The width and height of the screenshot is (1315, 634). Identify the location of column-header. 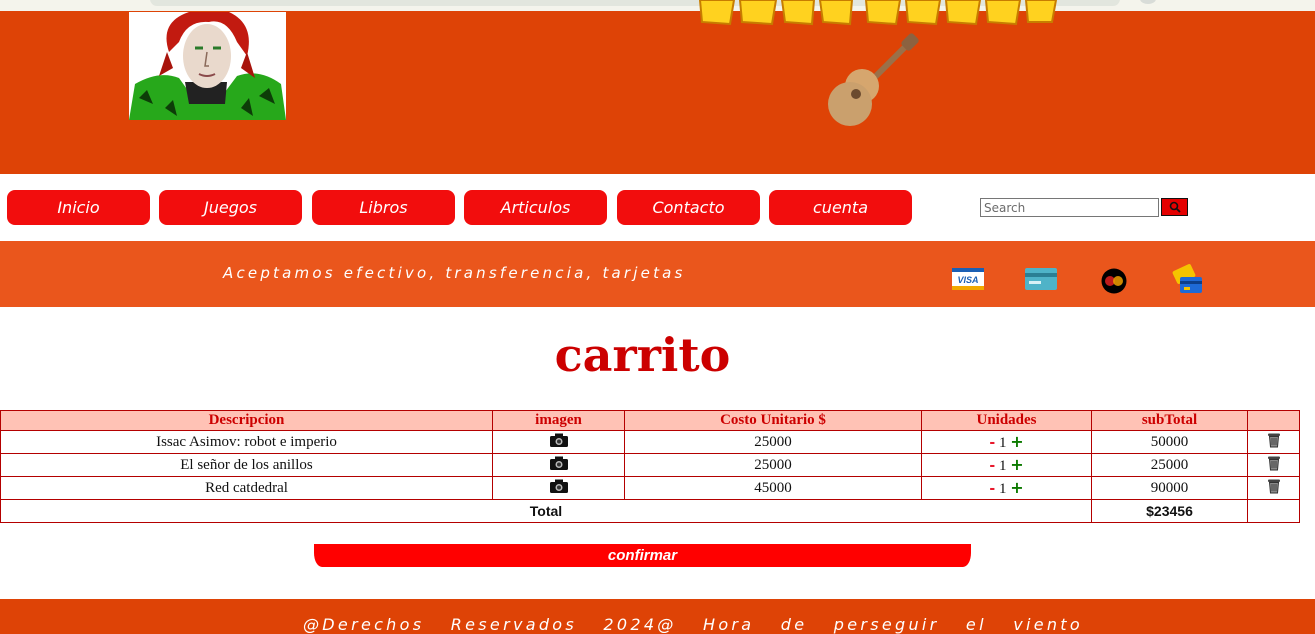
(1273, 420).